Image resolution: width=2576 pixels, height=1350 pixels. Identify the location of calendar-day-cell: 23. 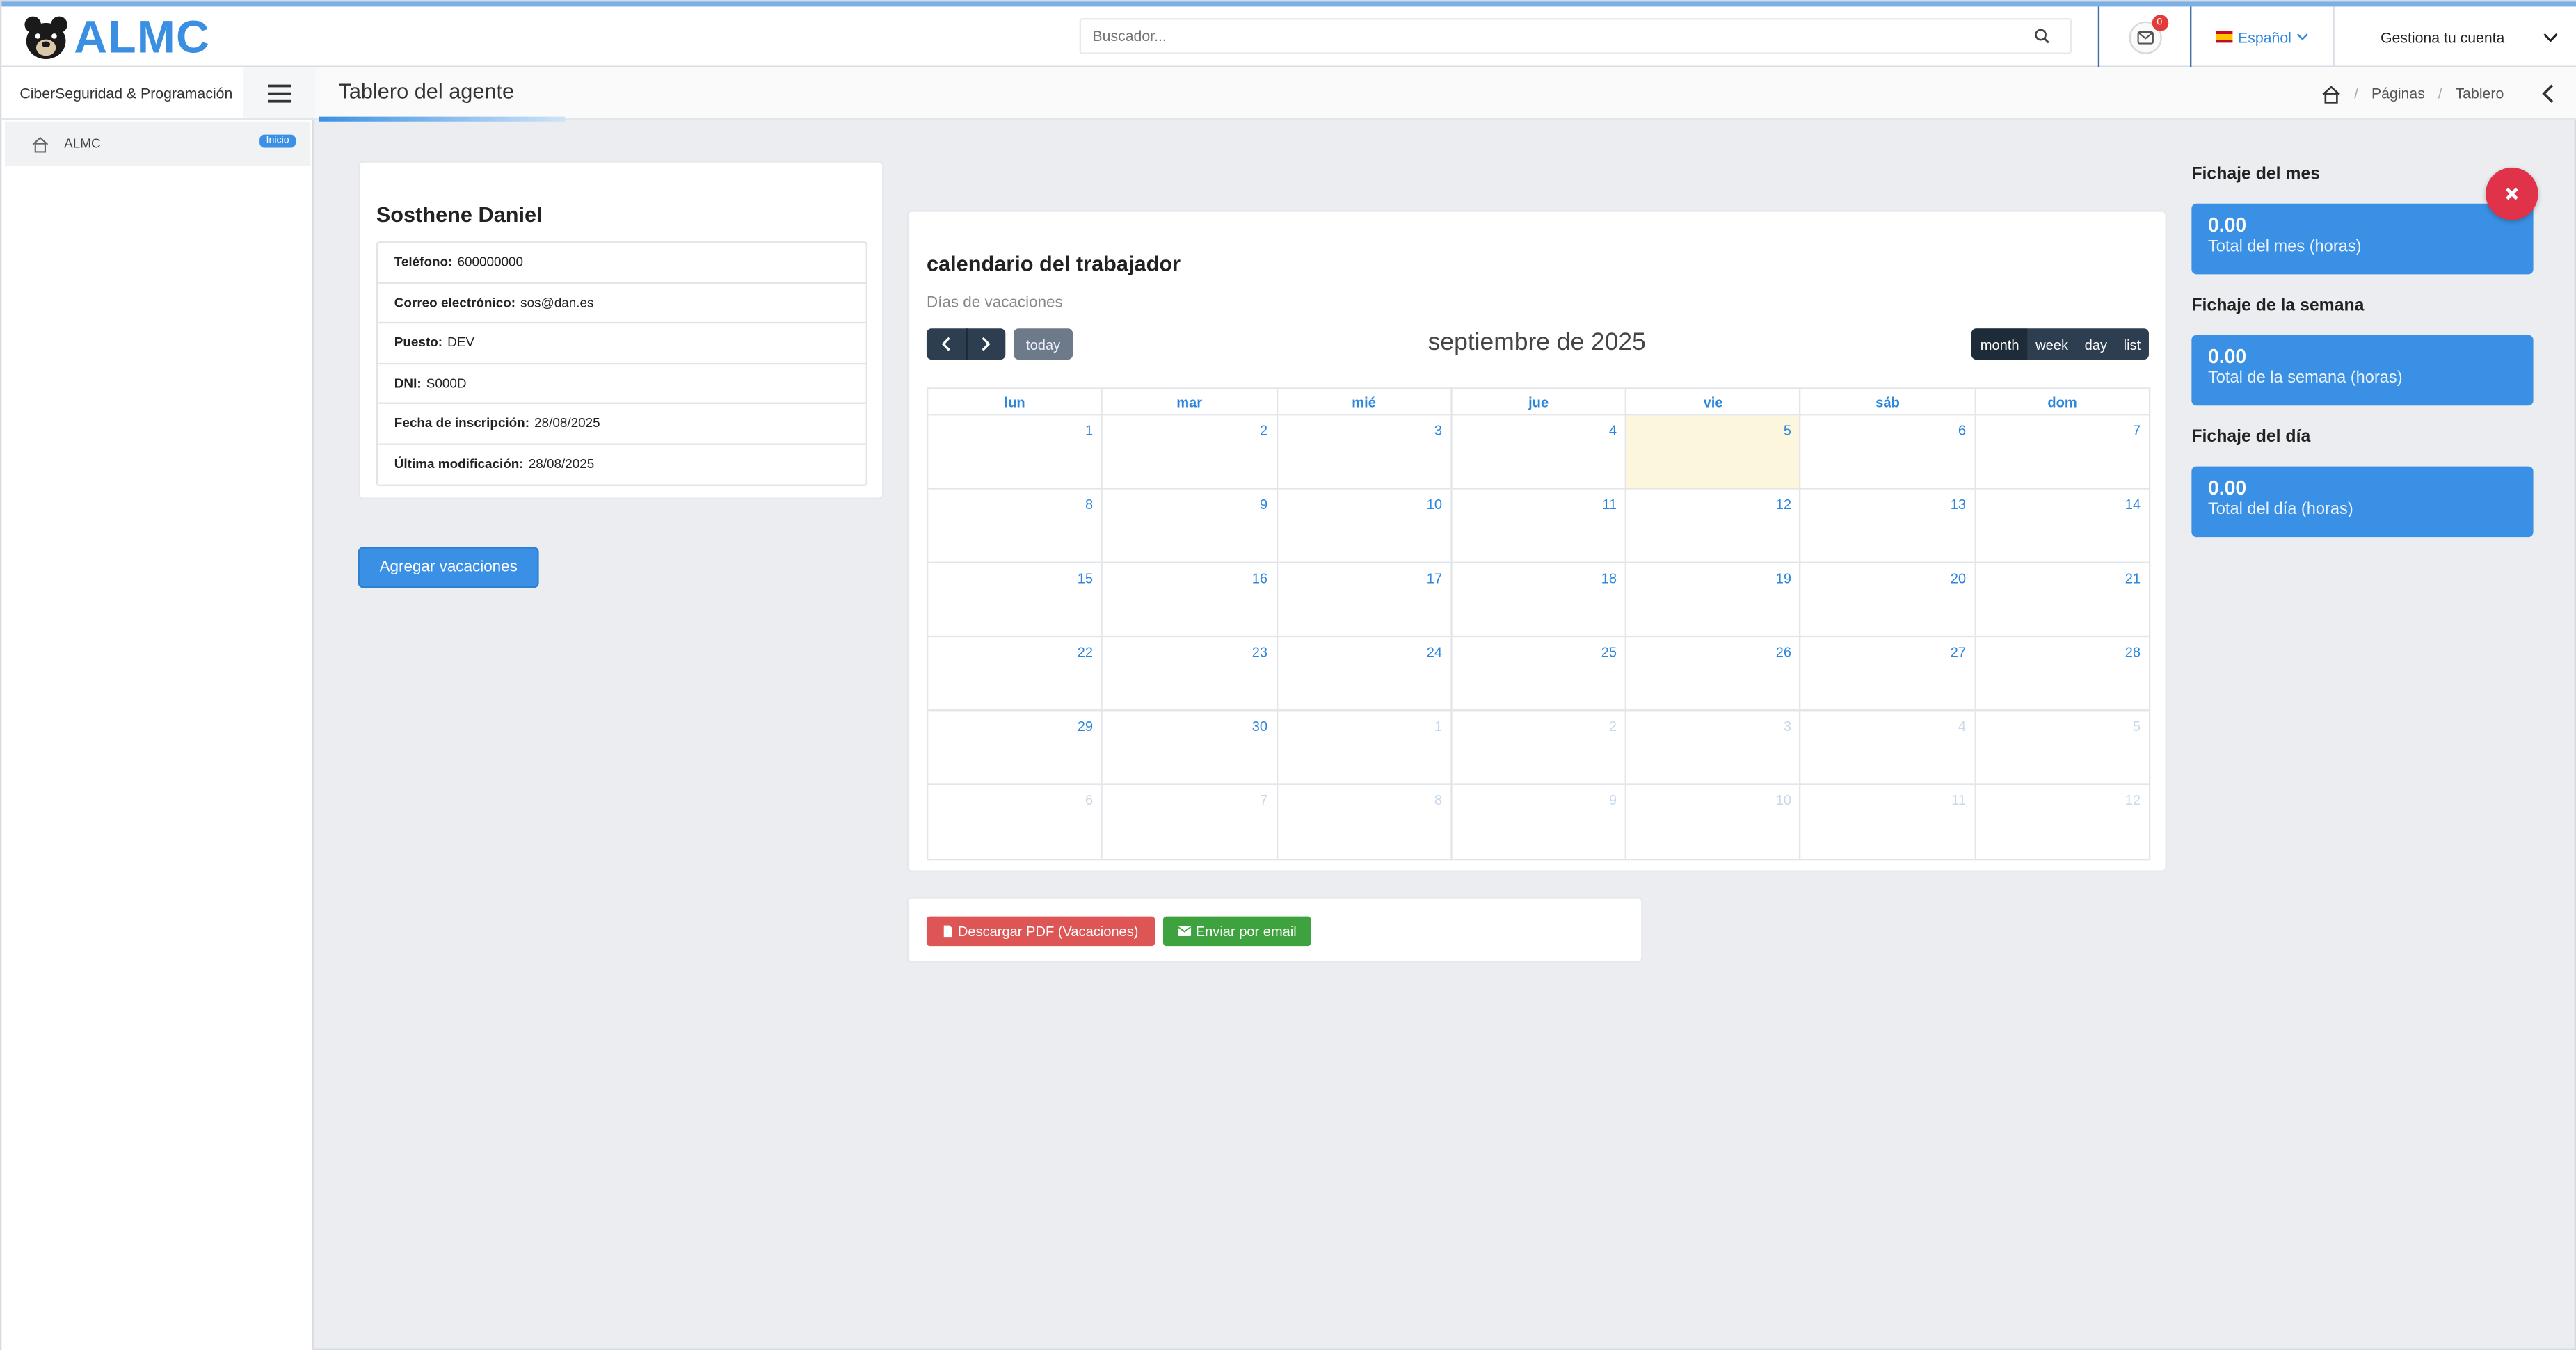
(1190, 673).